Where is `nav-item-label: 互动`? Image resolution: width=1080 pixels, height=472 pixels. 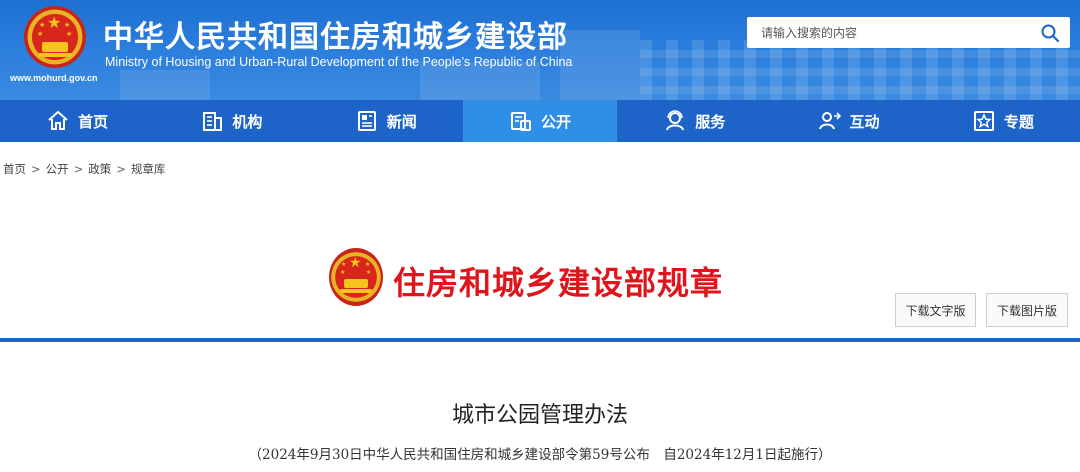 nav-item-label: 互动 is located at coordinates (864, 121).